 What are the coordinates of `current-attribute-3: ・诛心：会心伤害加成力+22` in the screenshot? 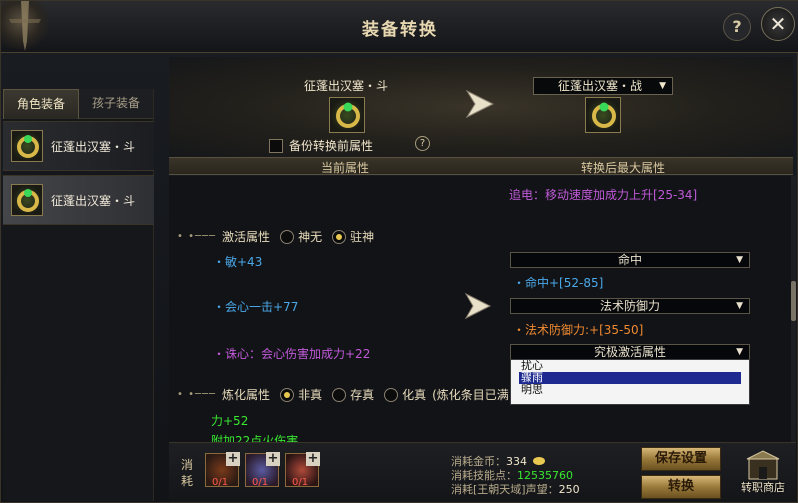 It's located at (292, 354).